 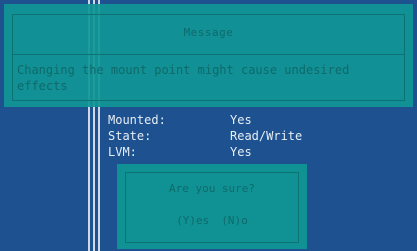 What do you see at coordinates (212, 188) in the screenshot?
I see `confirm-question: Are you sure?` at bounding box center [212, 188].